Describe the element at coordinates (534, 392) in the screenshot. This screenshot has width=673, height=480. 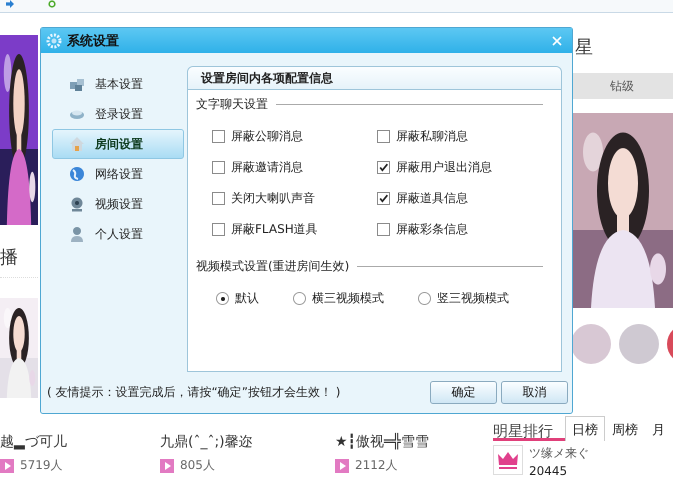
I see `cancel-button: 取消` at that location.